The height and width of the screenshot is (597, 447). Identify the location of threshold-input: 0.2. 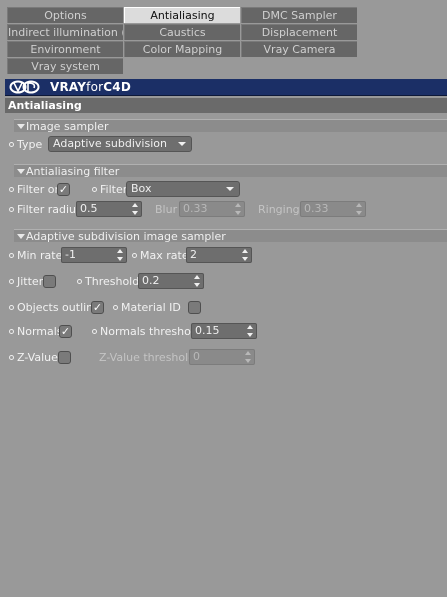
(171, 281).